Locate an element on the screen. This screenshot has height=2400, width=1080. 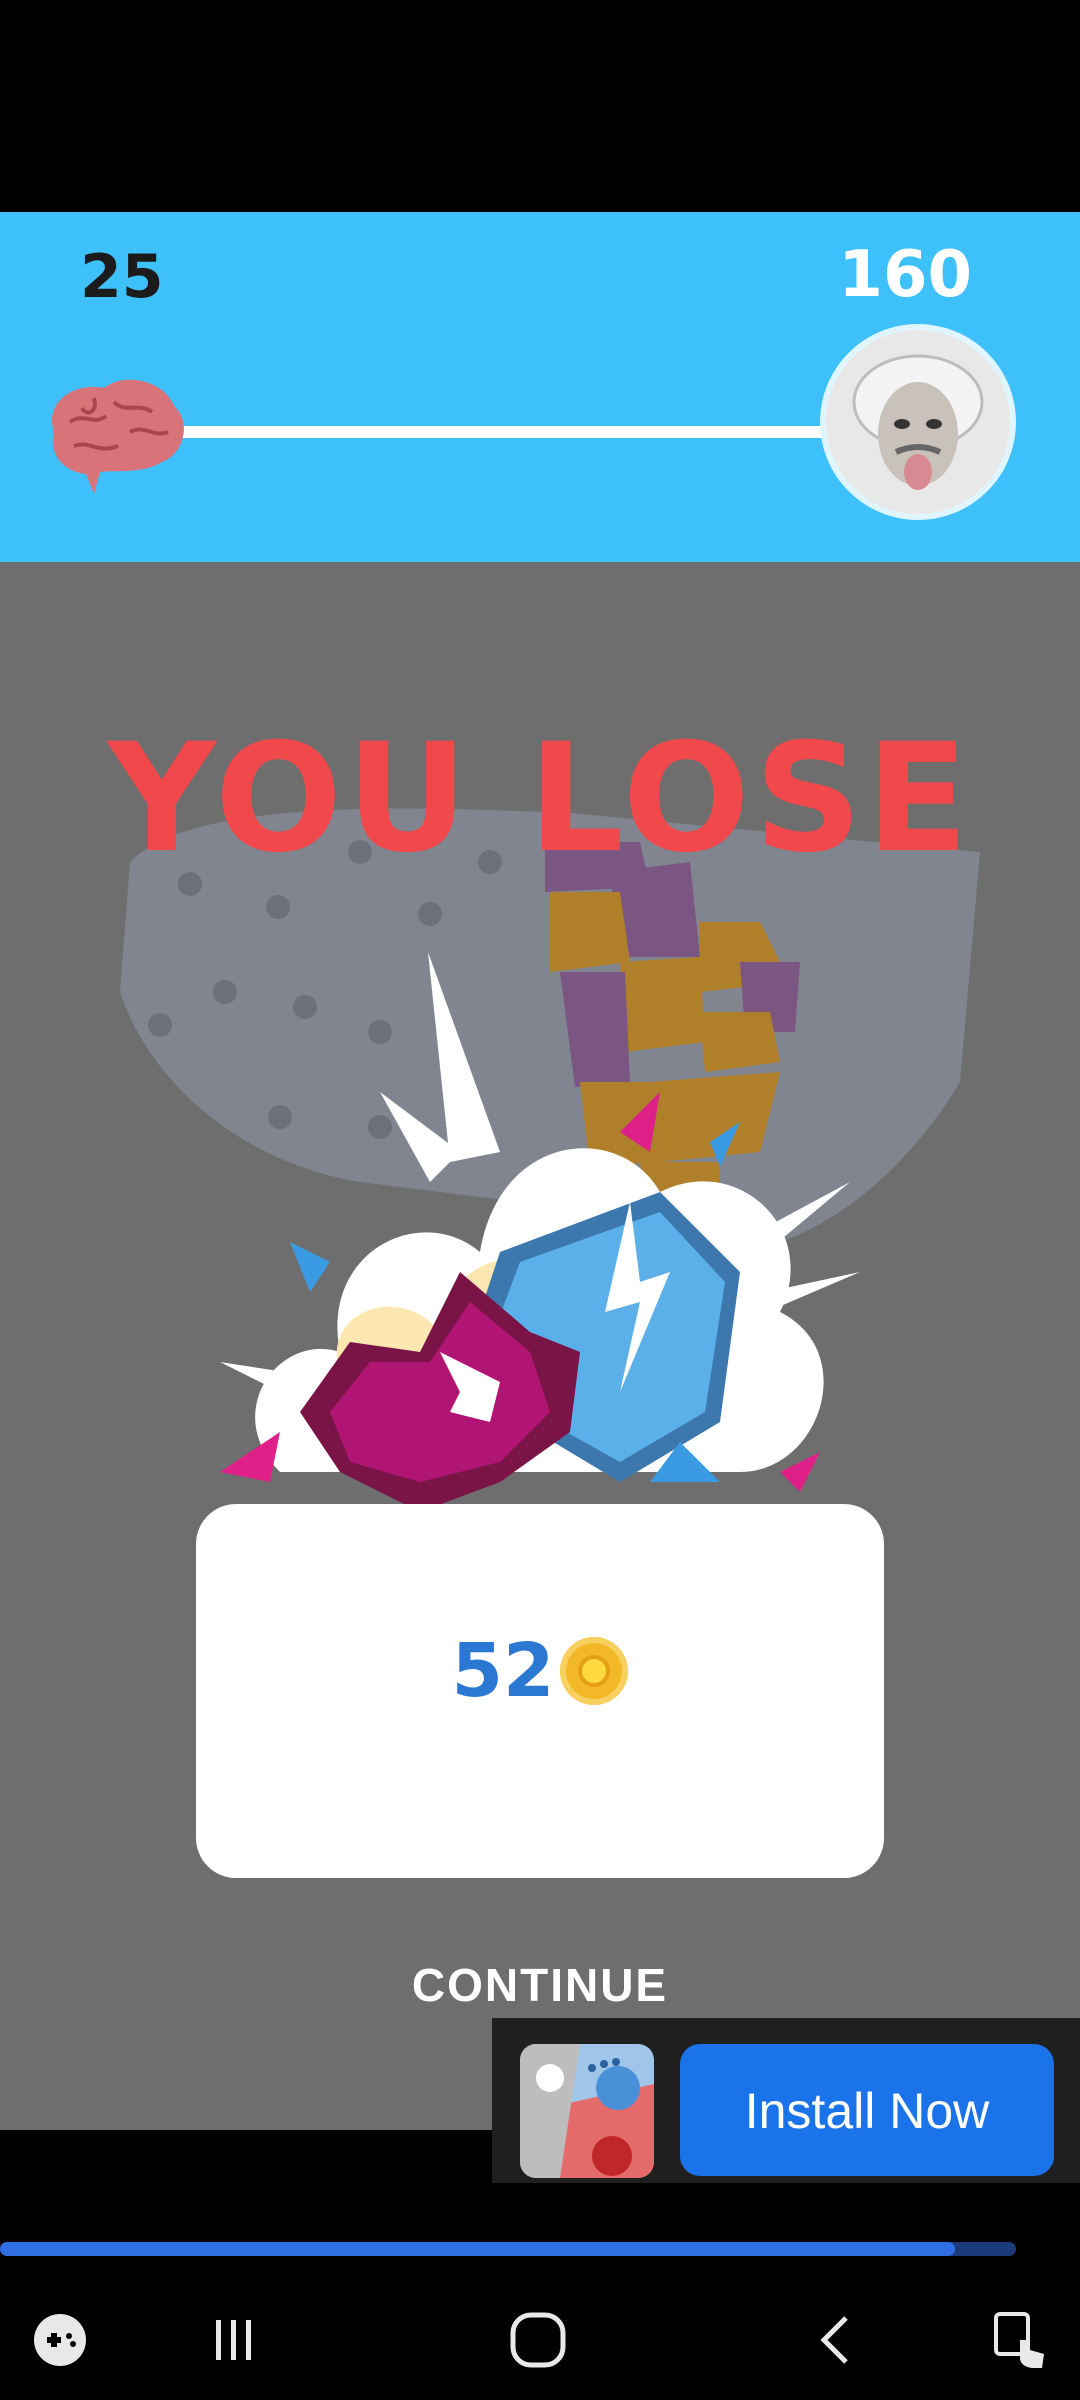
system-navigation-bar is located at coordinates (540, 2340).